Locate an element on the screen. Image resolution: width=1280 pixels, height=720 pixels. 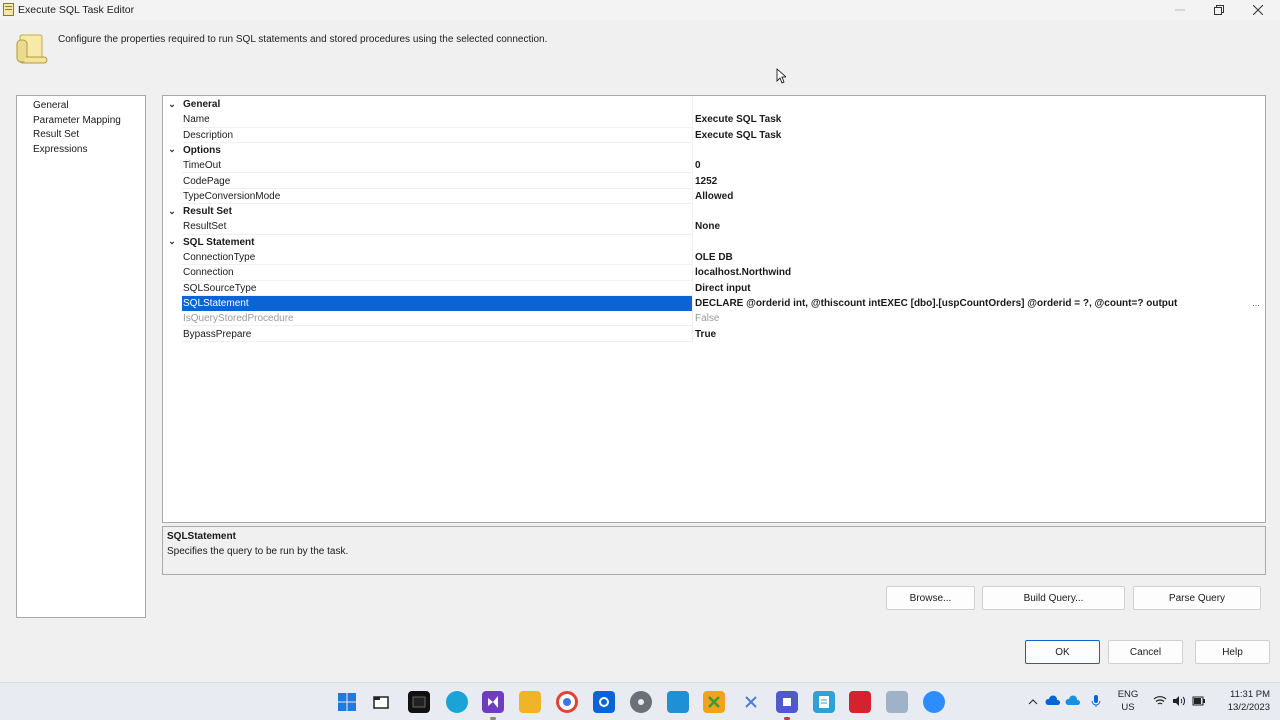
edge-browser-icon is located at coordinates (457, 702).